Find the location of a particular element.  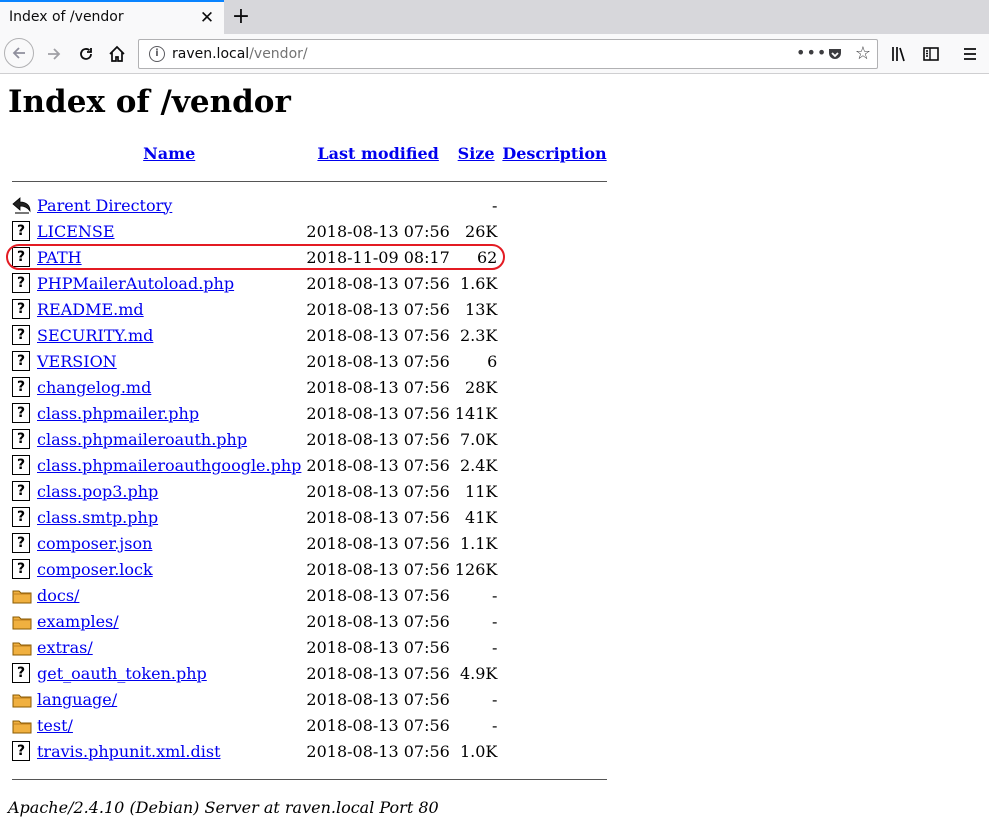

sort-by-size-link: Size is located at coordinates (476, 153).